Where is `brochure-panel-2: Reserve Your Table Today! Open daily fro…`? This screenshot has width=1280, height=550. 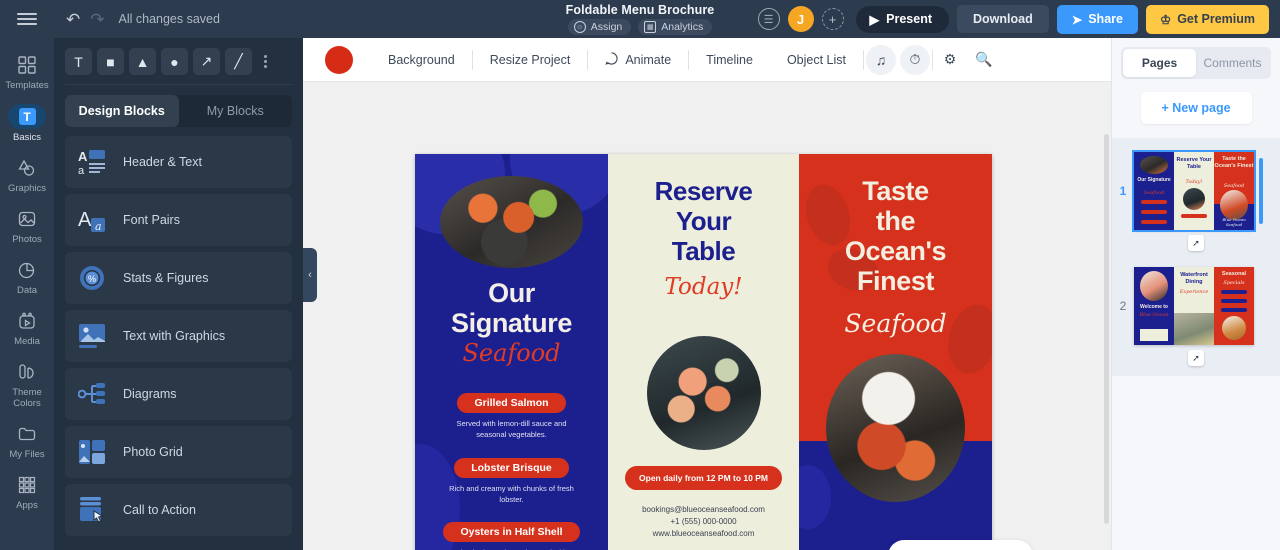 brochure-panel-2: Reserve Your Table Today! Open daily fro… is located at coordinates (703, 352).